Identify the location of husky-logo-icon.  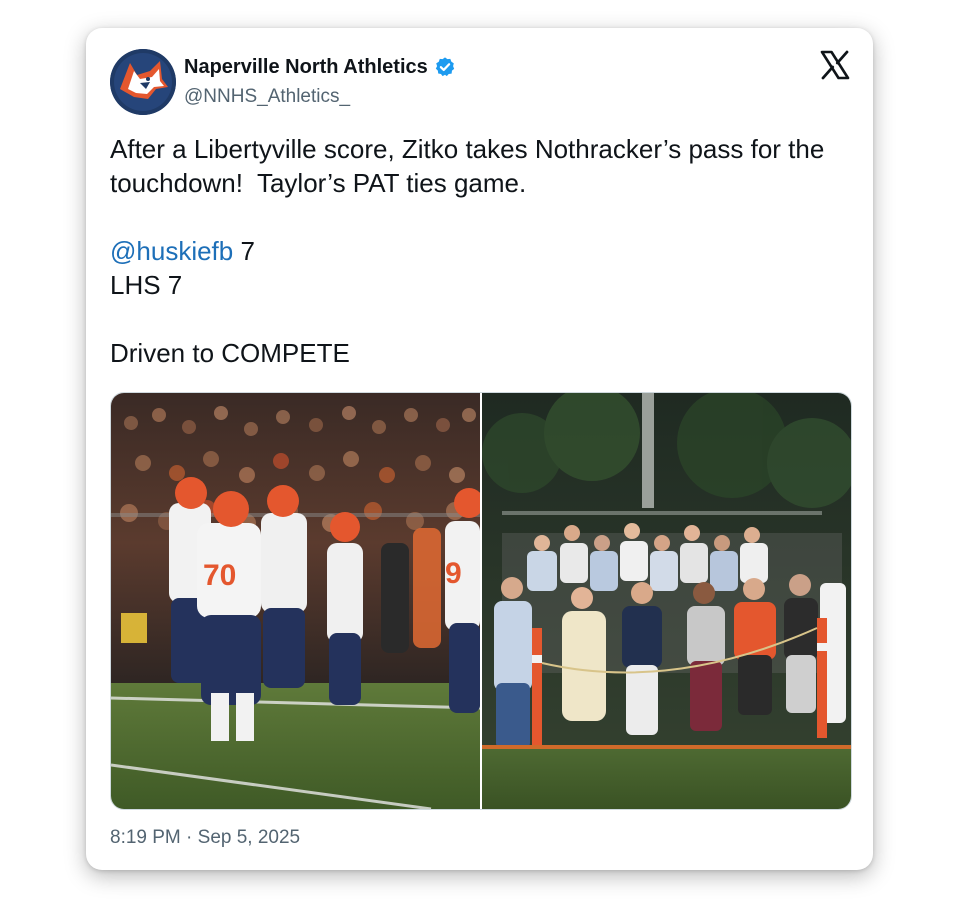
(143, 82).